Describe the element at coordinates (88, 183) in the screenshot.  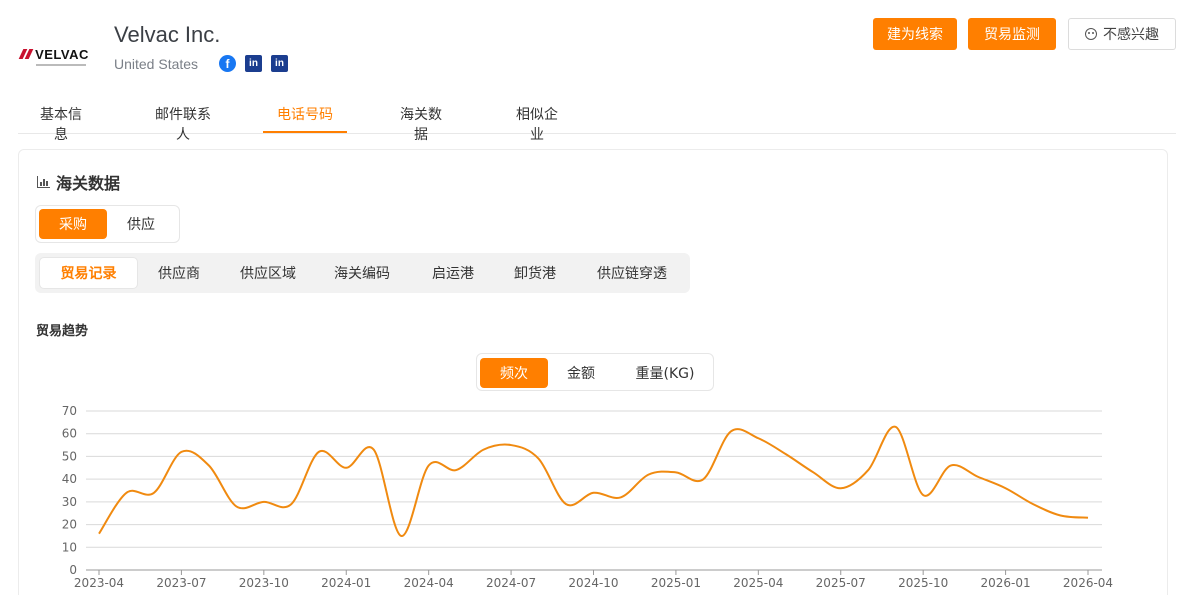
I see `panel-title-text: 海关数据` at that location.